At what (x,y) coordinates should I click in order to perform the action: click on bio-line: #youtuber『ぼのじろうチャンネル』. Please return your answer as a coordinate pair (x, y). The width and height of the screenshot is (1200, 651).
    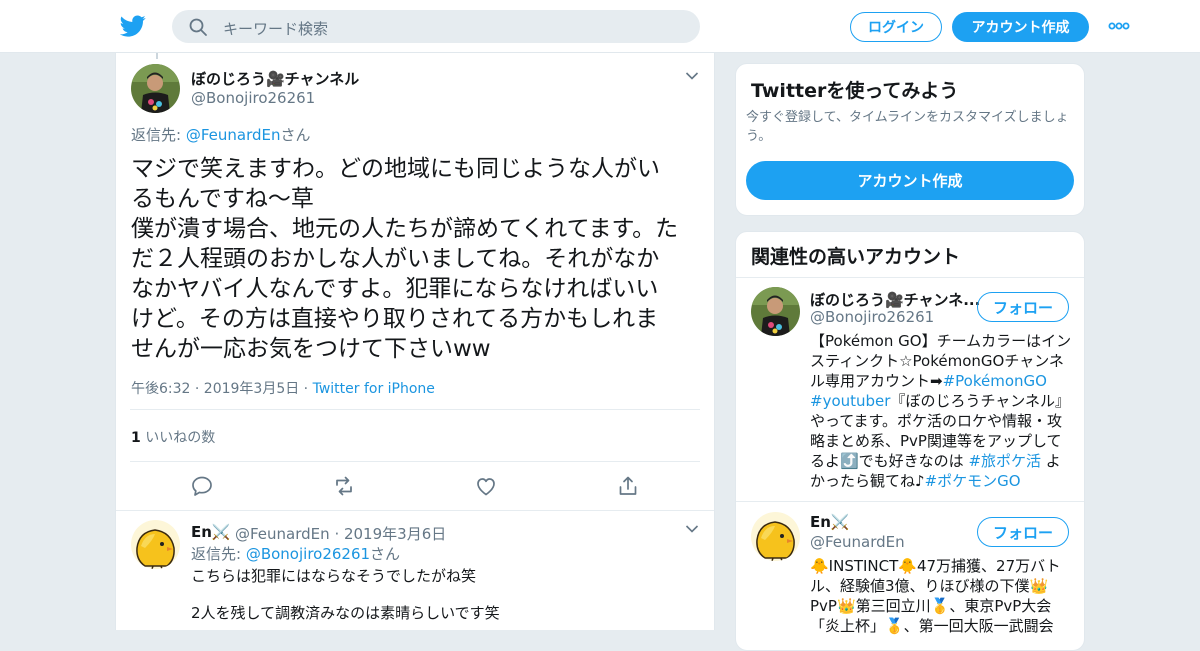
    Looking at the image, I should click on (941, 401).